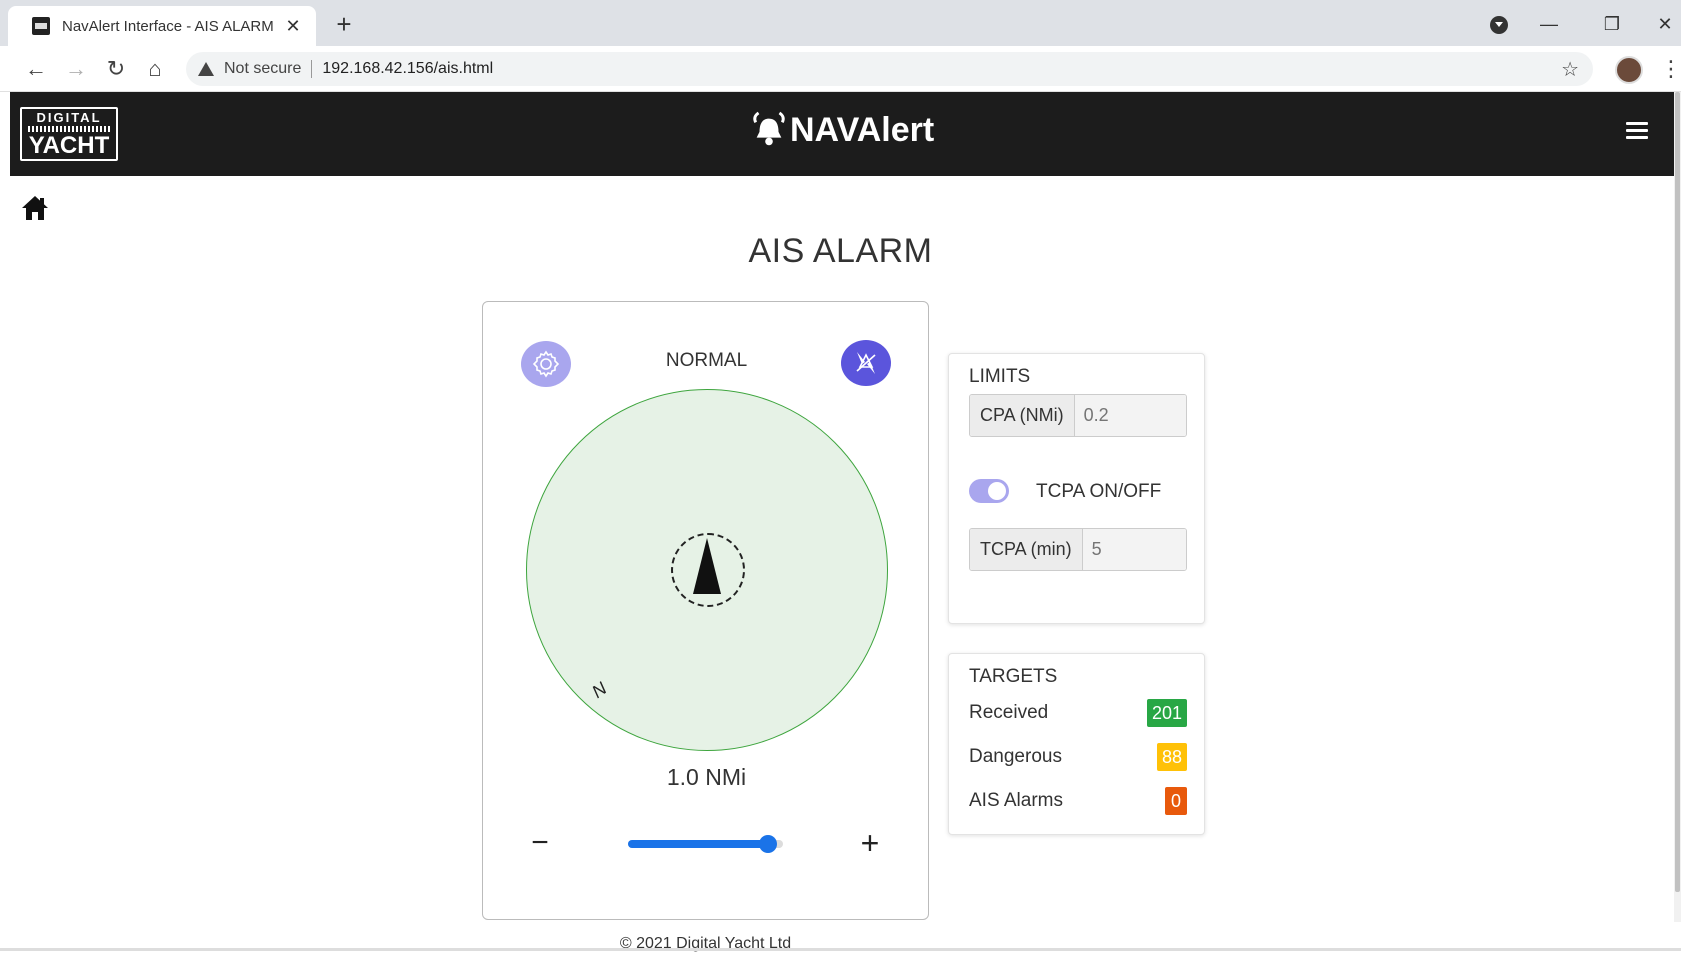  What do you see at coordinates (706, 777) in the screenshot?
I see `range-label: 1.0 NMi` at bounding box center [706, 777].